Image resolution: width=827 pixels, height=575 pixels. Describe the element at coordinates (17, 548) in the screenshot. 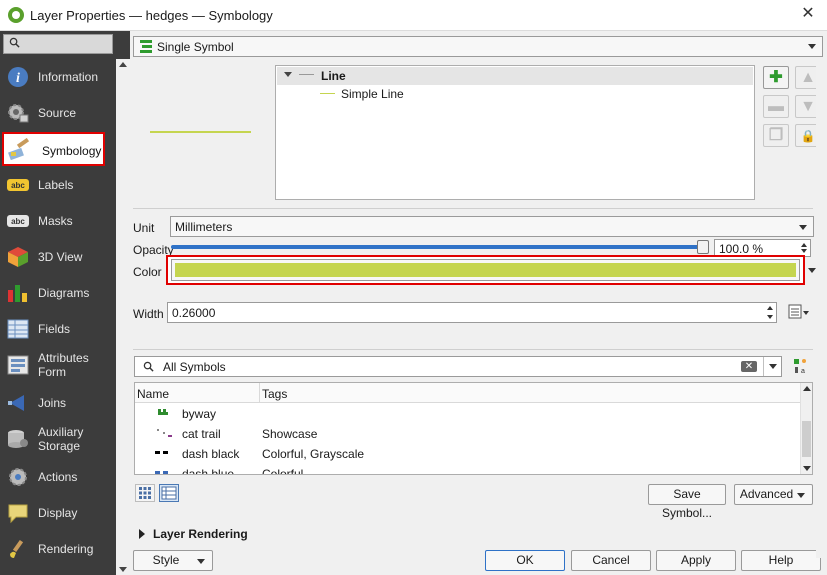

I see `rendering-paintbrush-icon` at that location.